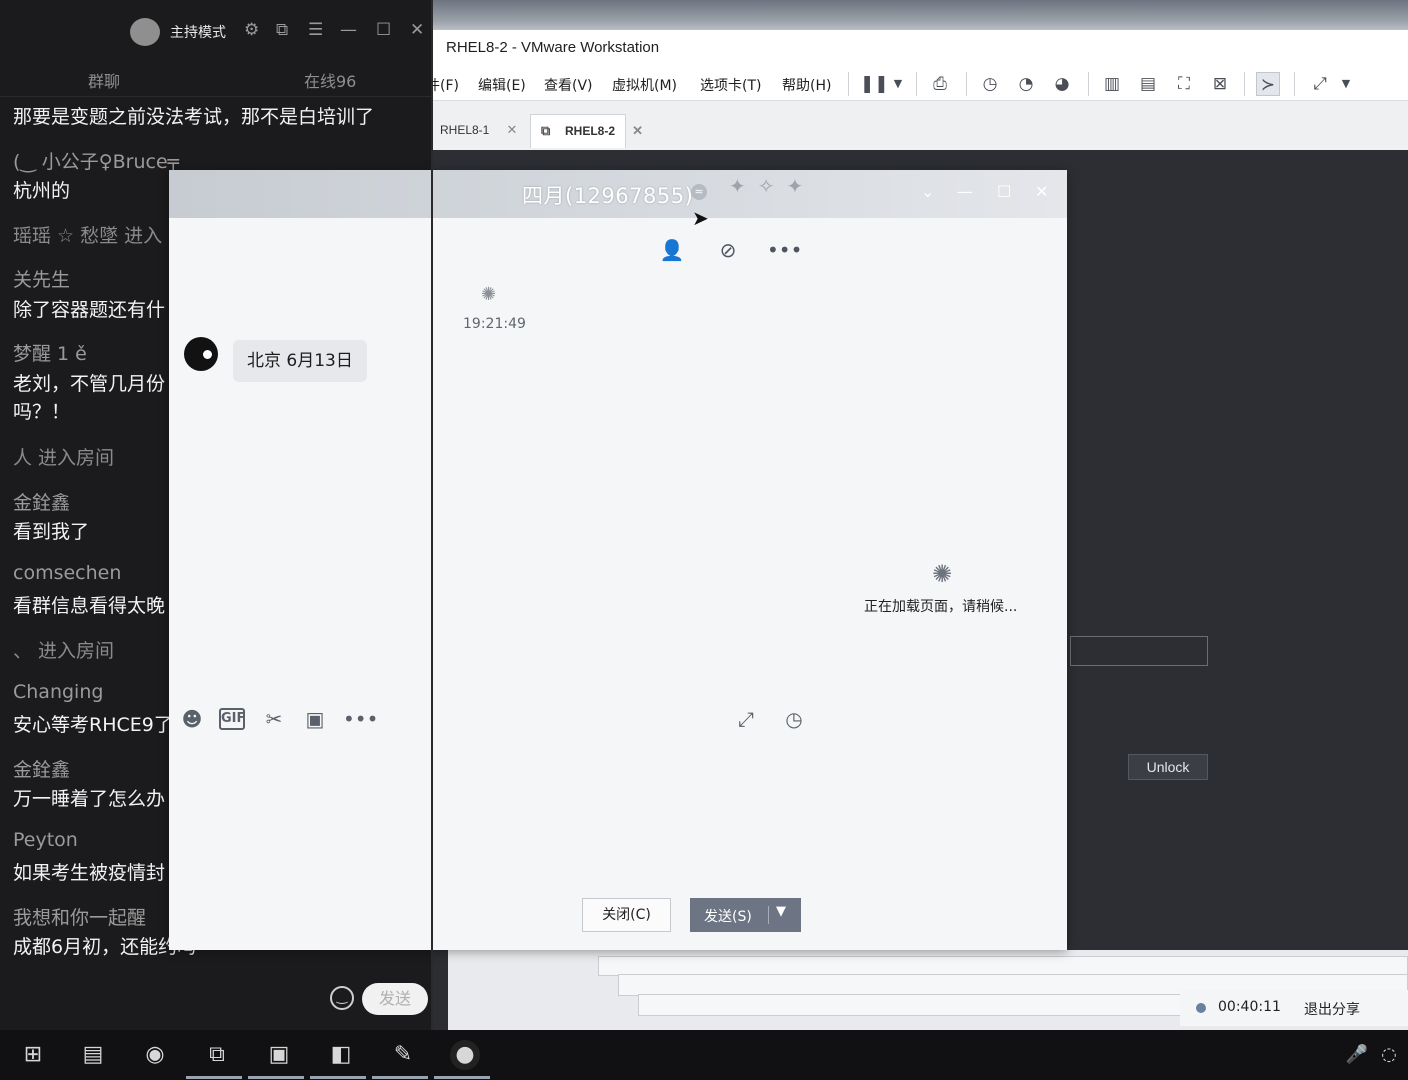 The height and width of the screenshot is (1080, 1408). What do you see at coordinates (315, 719) in the screenshot?
I see `image-icon: ▣` at bounding box center [315, 719].